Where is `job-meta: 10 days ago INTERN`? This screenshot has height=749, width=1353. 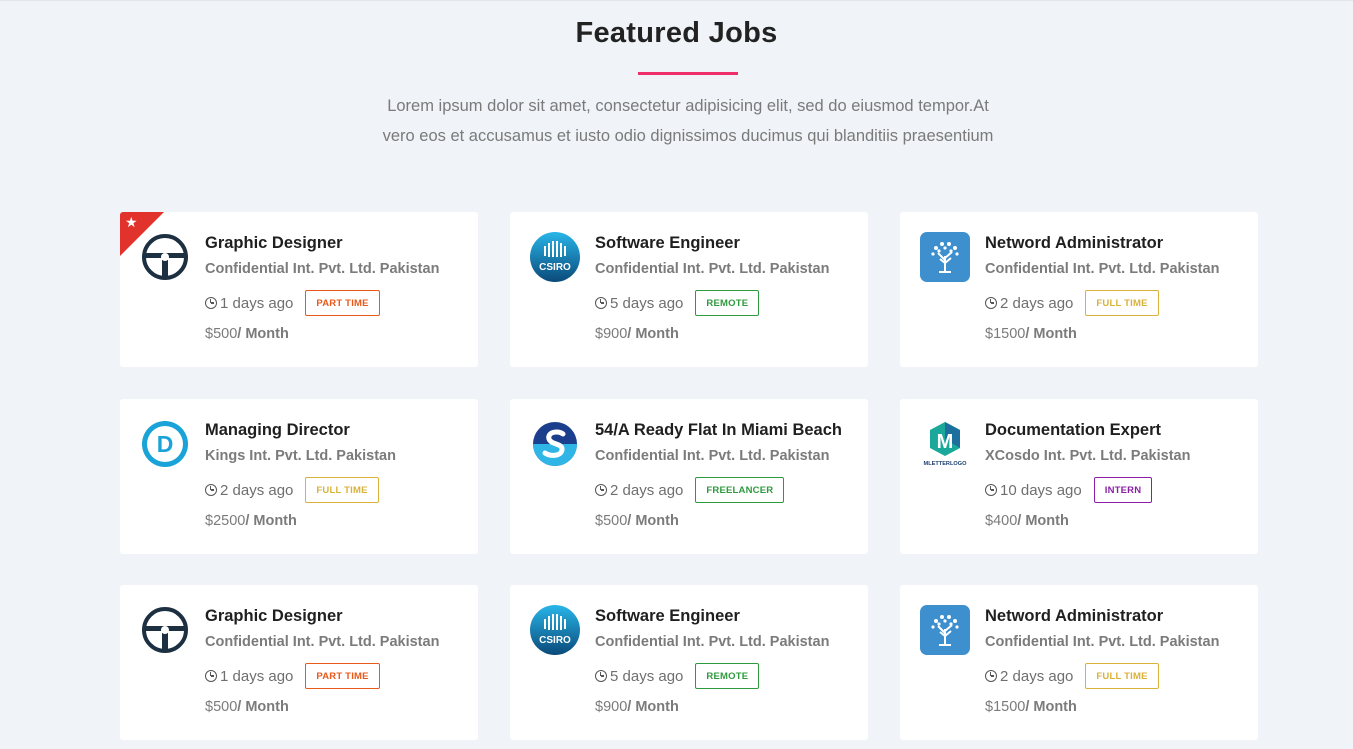 job-meta: 10 days ago INTERN is located at coordinates (1069, 490).